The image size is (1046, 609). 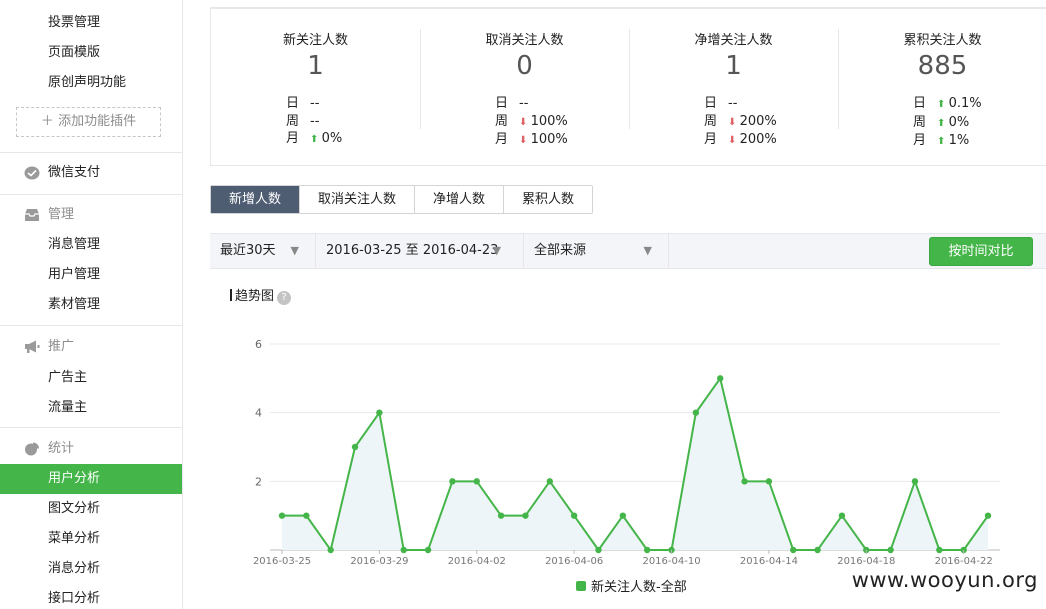 I want to click on metric-tabs: 新增人数 取消关注人数 净增人数 累积人数, so click(x=402, y=199).